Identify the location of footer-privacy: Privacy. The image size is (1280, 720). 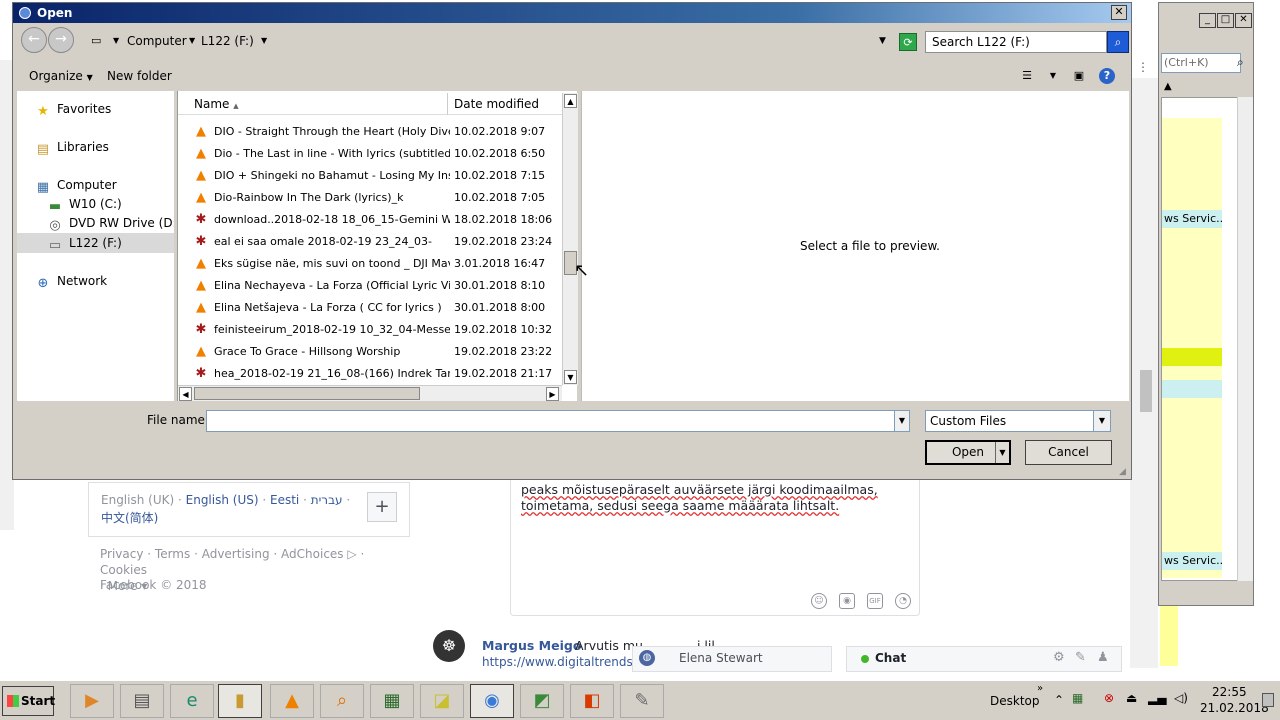
(121, 554).